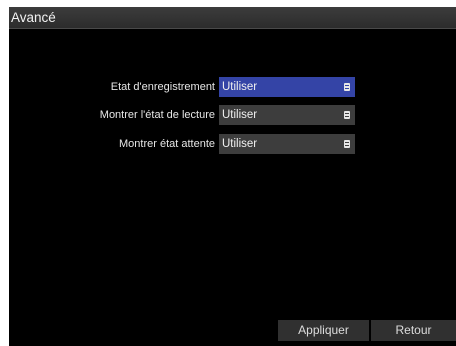  I want to click on setting-row-recording-state: Etat d'enregistrement Utiliser, so click(232, 87).